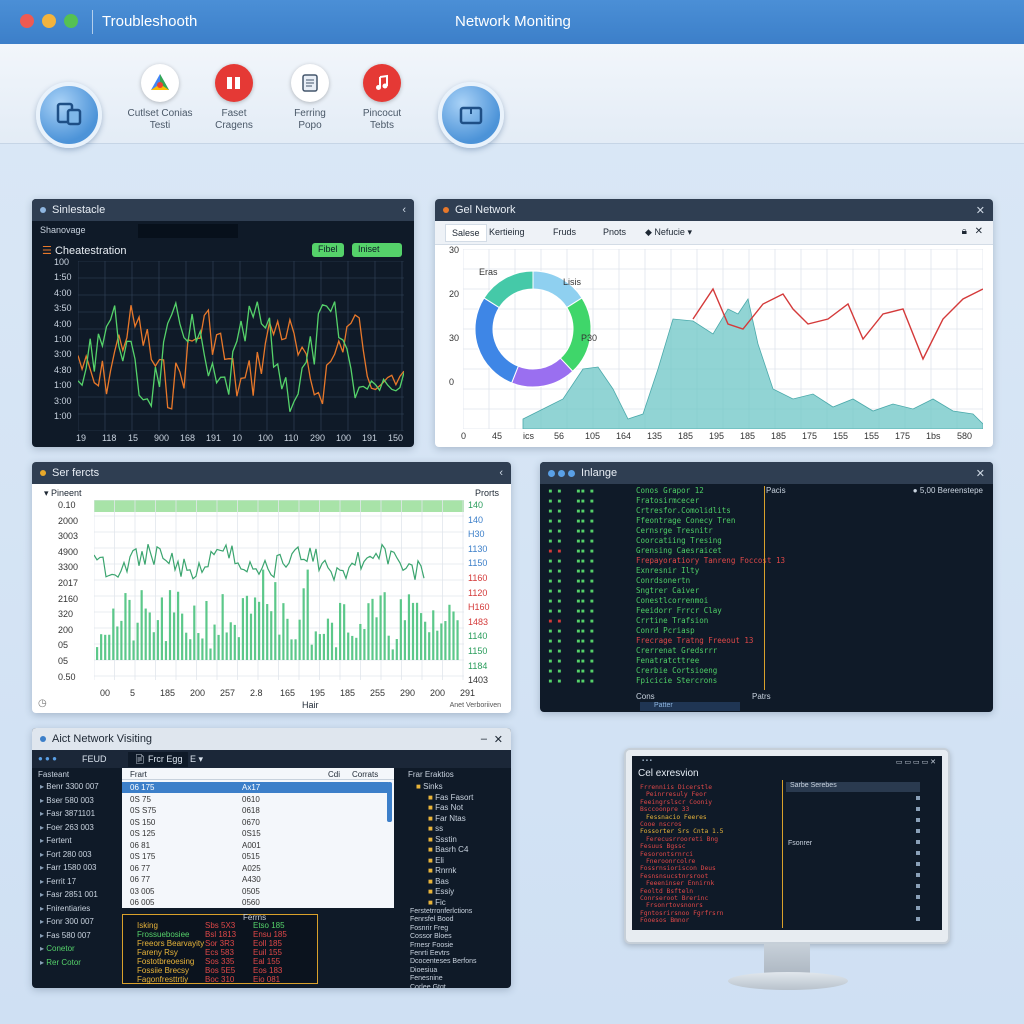 The height and width of the screenshot is (1024, 1024). What do you see at coordinates (441, 891) in the screenshot?
I see `tree-item: ■ Essiy` at bounding box center [441, 891].